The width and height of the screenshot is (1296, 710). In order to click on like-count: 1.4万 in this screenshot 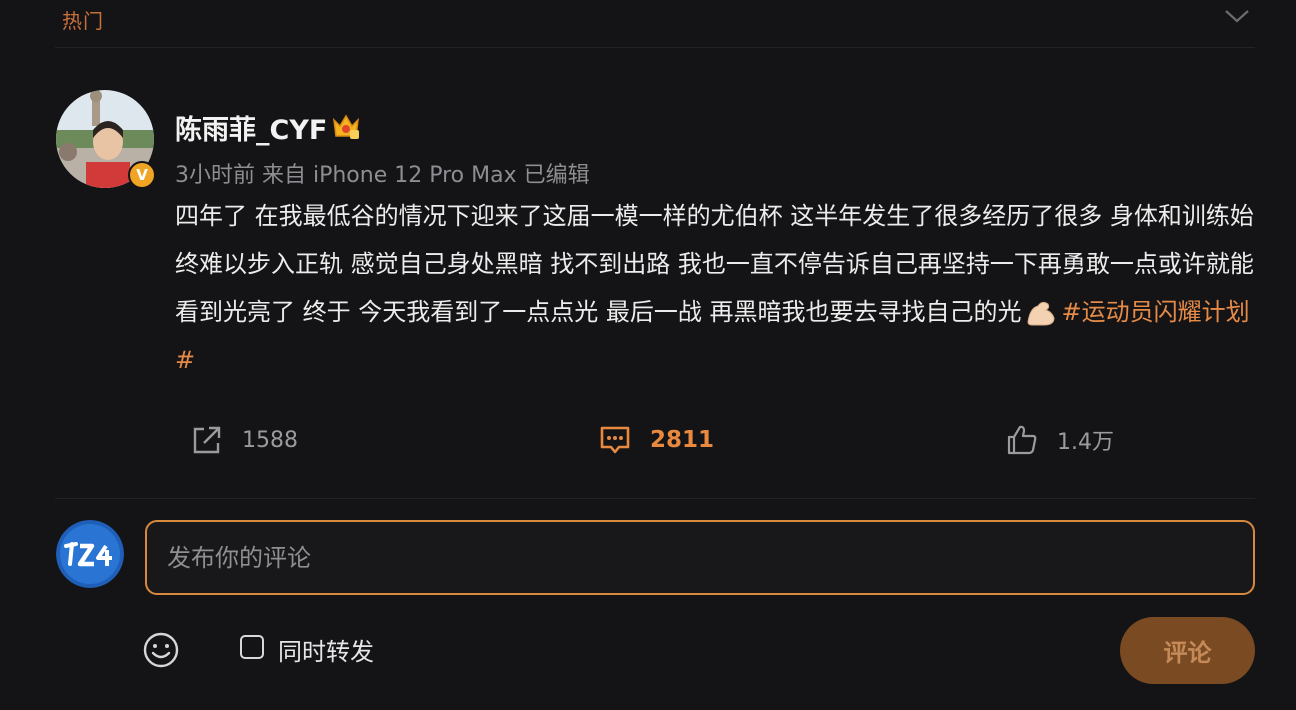, I will do `click(1085, 442)`.